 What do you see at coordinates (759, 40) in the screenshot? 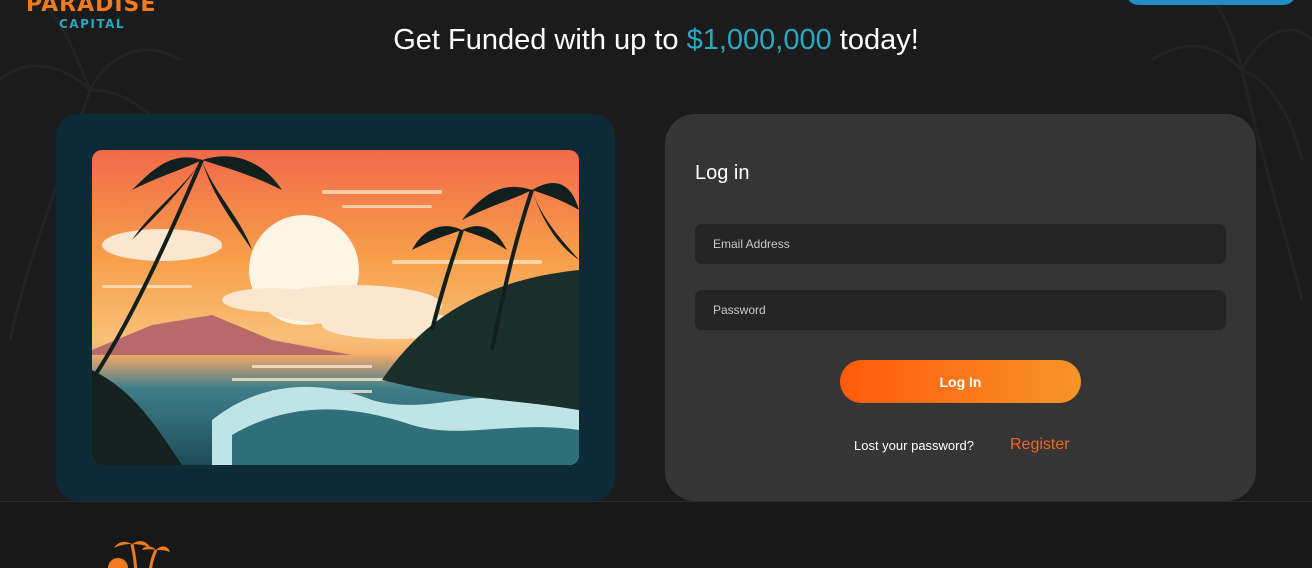
I see `headline-amount: $1,000,000` at bounding box center [759, 40].